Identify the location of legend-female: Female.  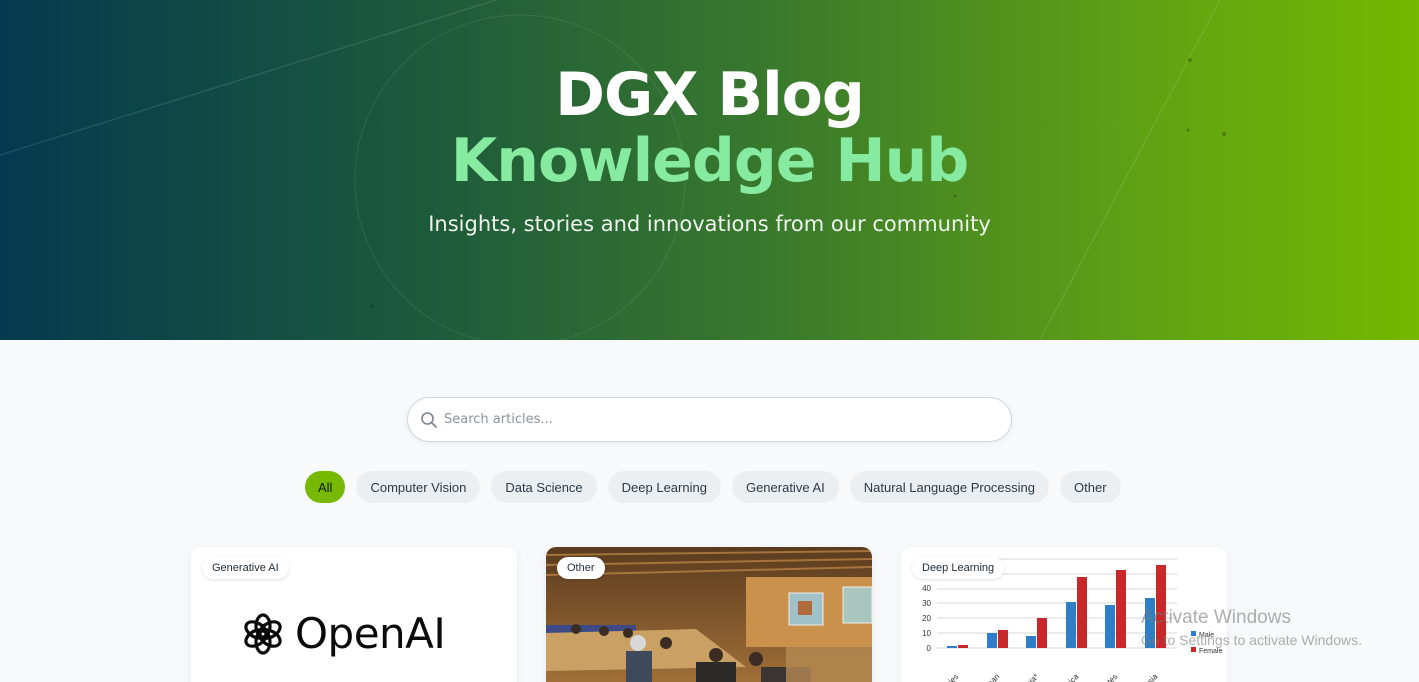
(1210, 651).